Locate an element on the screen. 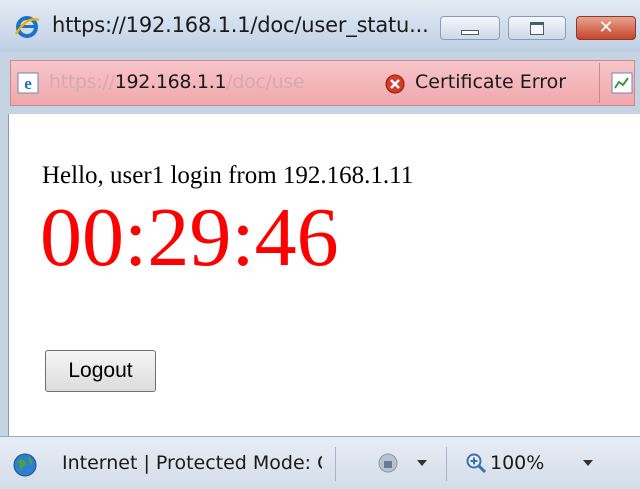 This screenshot has width=640, height=489. security-zone: Internet | Protected Mode: On is located at coordinates (192, 463).